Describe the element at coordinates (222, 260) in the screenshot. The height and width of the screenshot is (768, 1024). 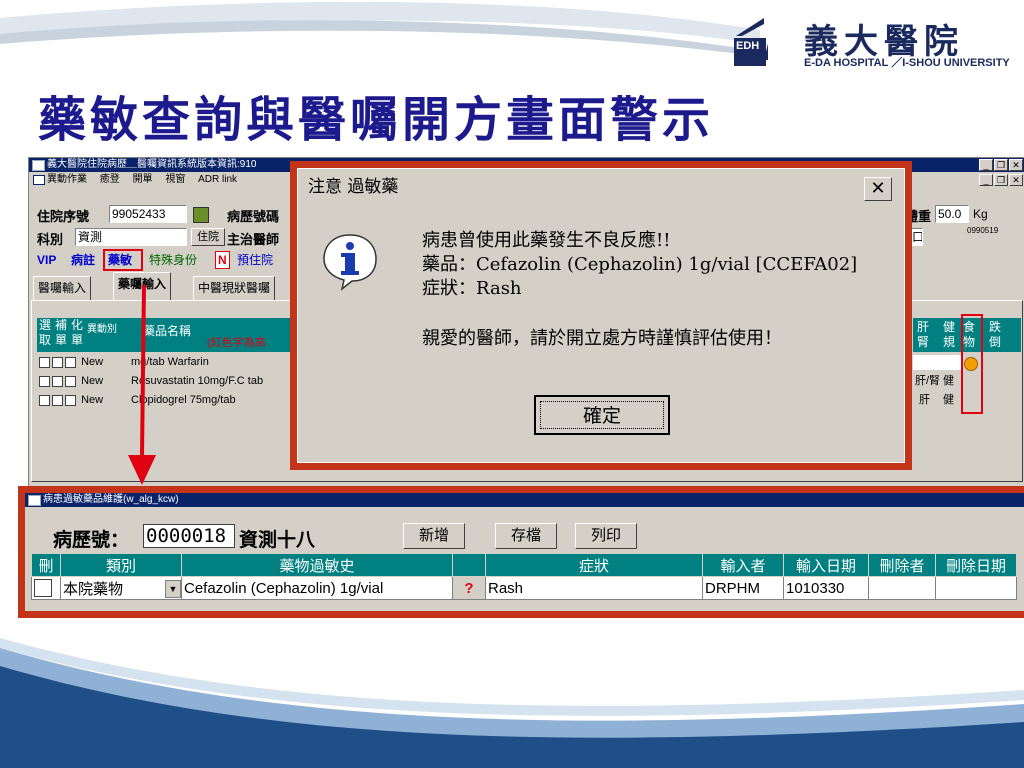
I see `n-flag-tag: N` at that location.